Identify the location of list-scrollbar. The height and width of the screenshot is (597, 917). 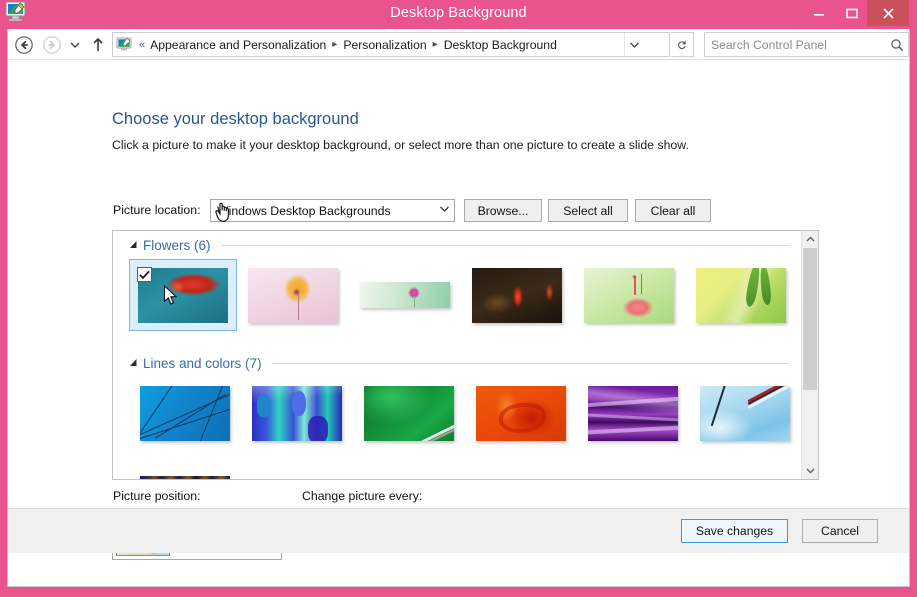
(809, 355).